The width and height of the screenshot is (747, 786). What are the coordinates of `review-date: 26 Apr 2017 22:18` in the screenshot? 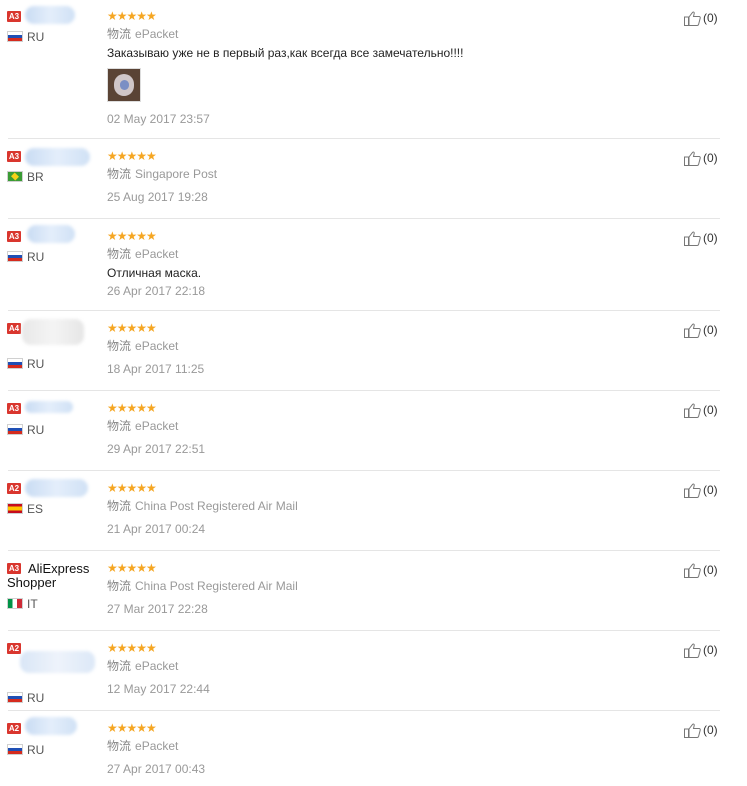 It's located at (156, 291).